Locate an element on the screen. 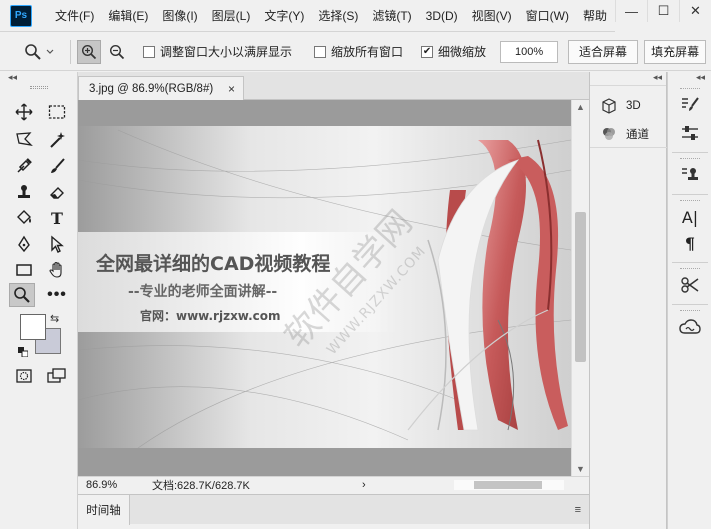 This screenshot has height=529, width=711. character-panel-icon: A| is located at coordinates (690, 217).